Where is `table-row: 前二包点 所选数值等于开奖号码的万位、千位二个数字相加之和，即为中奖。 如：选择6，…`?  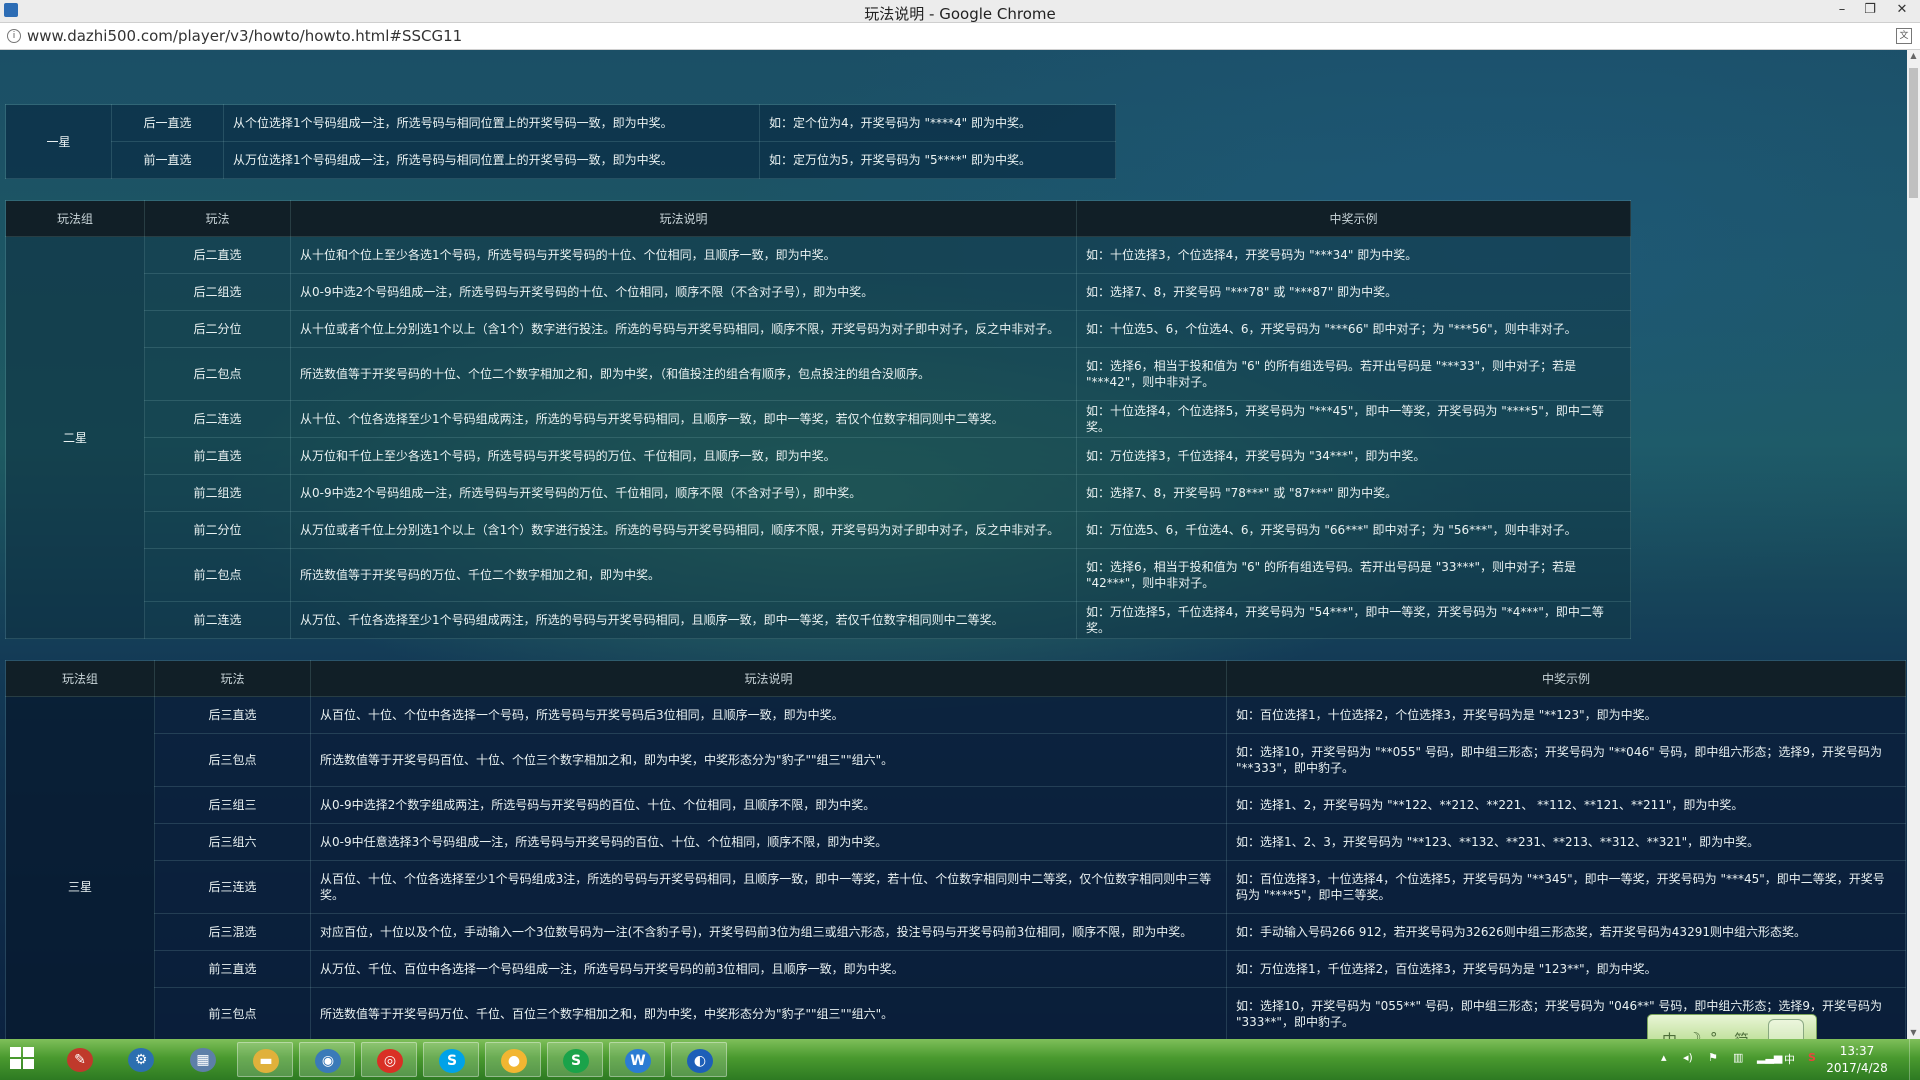 table-row: 前二包点 所选数值等于开奖号码的万位、千位二个数字相加之和，即为中奖。 如：选择6，… is located at coordinates (818, 575).